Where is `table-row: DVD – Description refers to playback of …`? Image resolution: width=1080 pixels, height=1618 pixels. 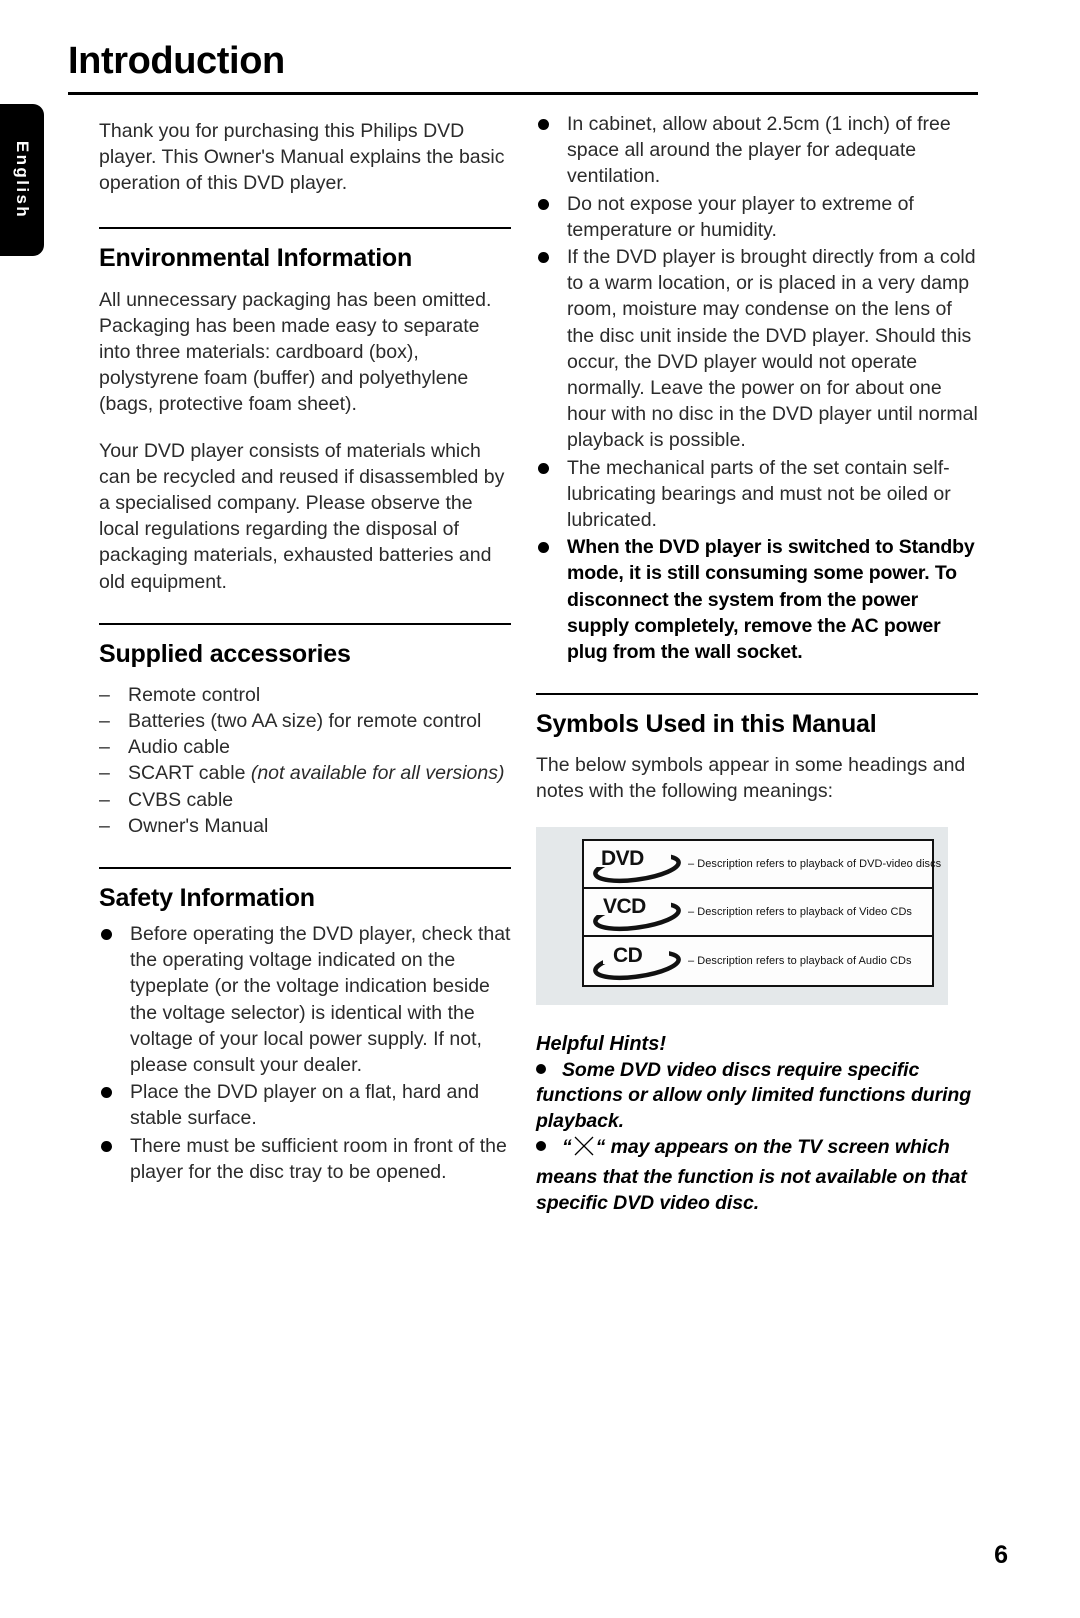
table-row: DVD – Description refers to playback of … is located at coordinates (762, 865).